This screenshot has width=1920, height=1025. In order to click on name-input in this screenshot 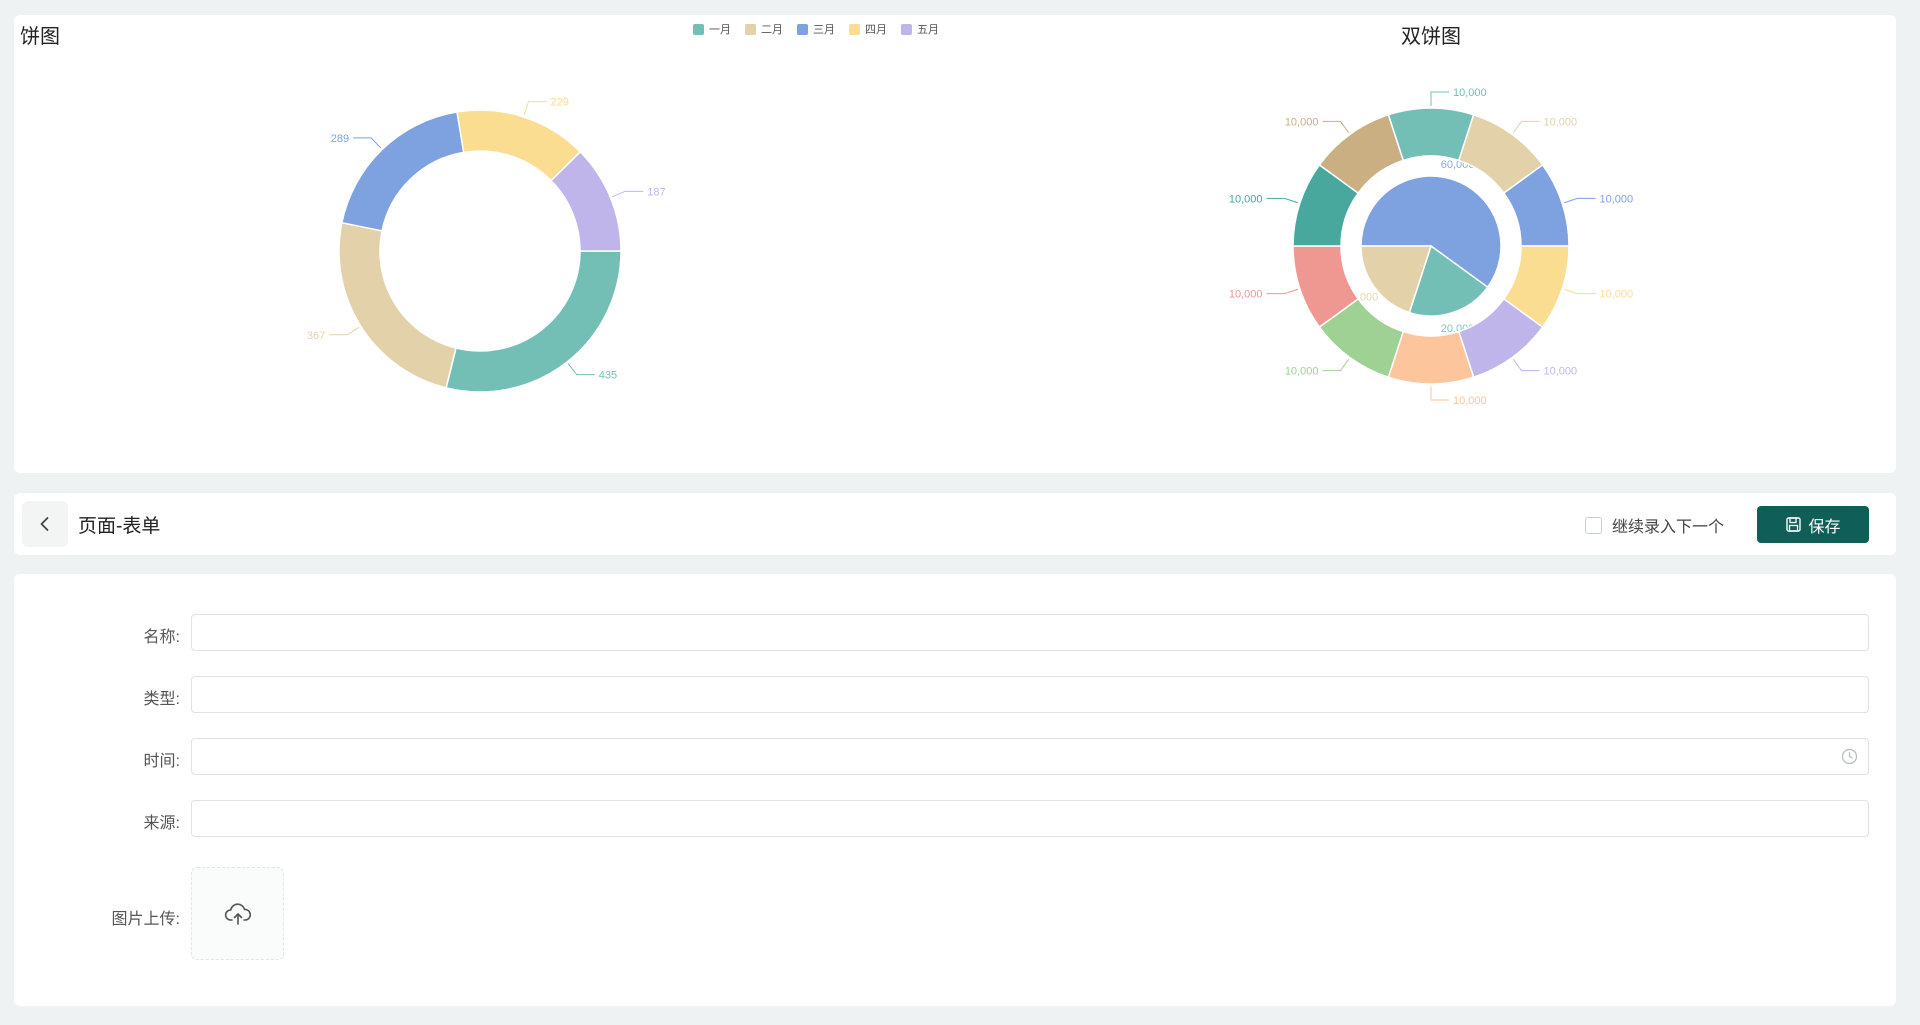, I will do `click(1030, 632)`.